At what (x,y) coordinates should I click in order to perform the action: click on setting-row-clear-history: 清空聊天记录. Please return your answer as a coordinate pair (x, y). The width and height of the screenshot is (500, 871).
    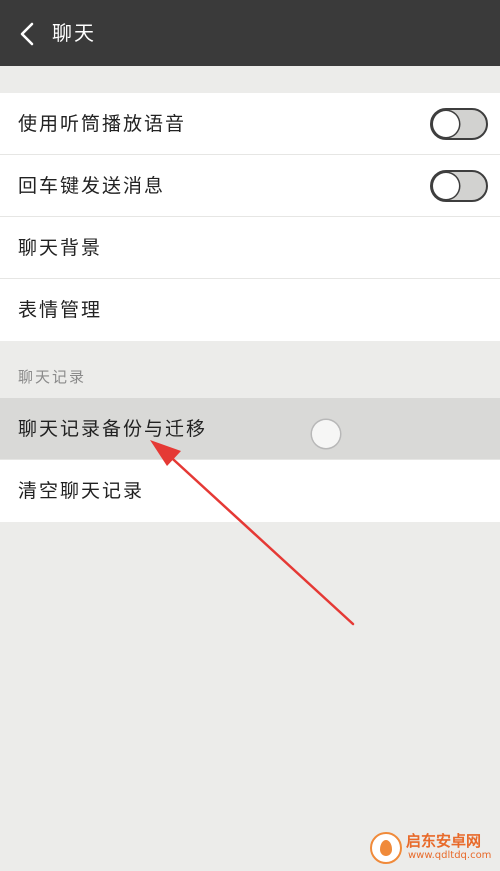
    Looking at the image, I should click on (250, 491).